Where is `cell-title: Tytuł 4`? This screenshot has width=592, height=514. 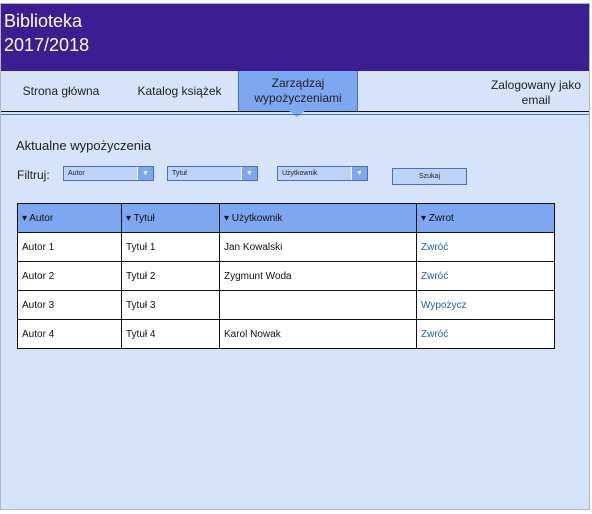 cell-title: Tytuł 4 is located at coordinates (170, 334).